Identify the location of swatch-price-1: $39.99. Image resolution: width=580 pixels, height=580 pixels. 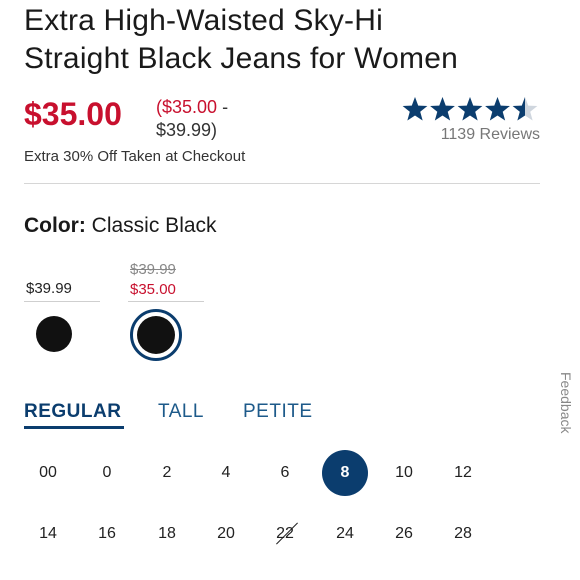
(62, 280).